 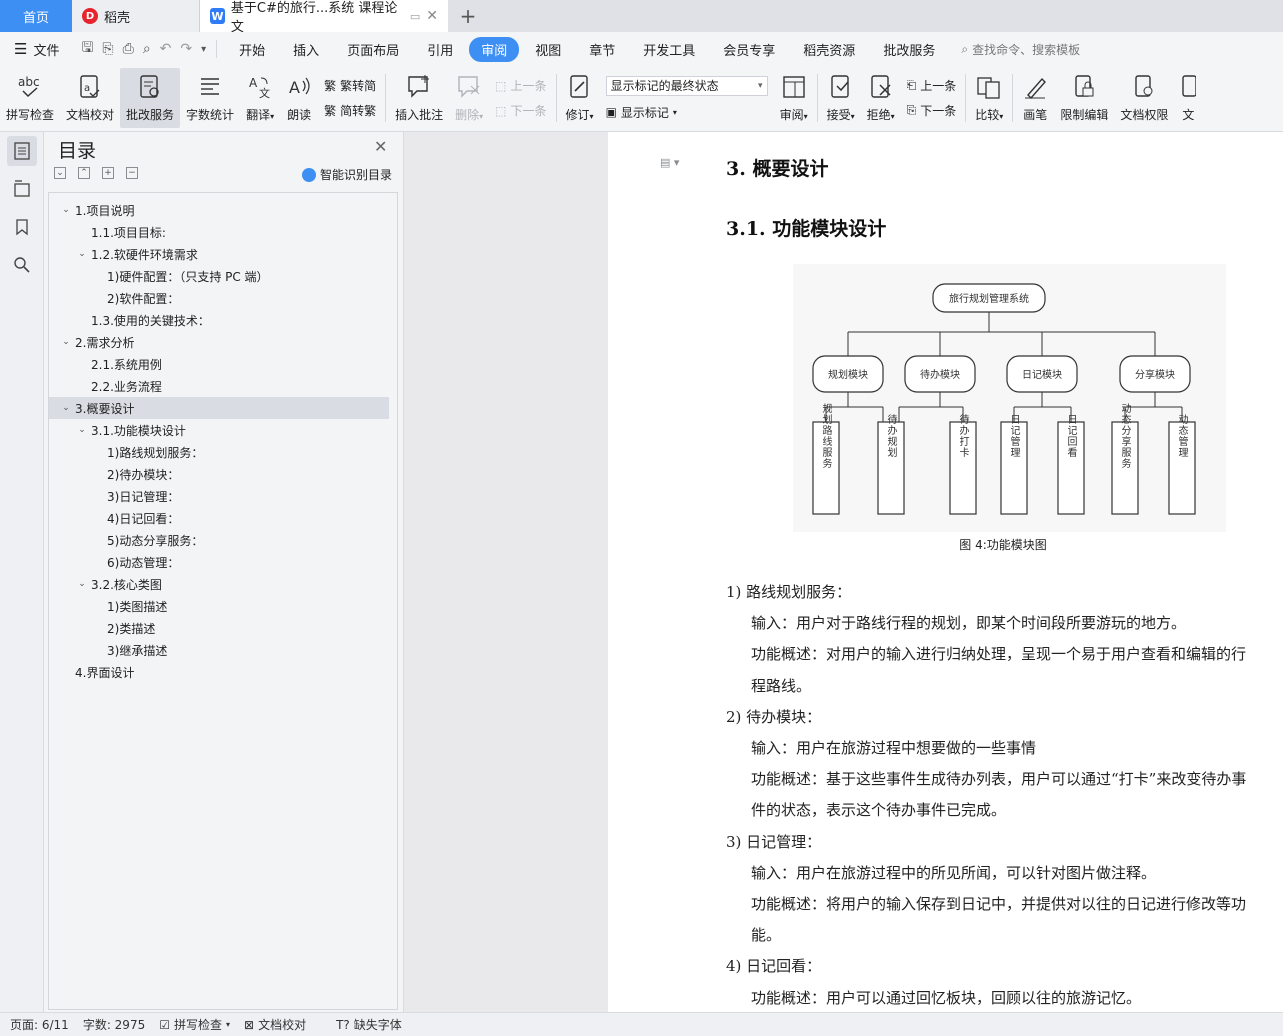 I want to click on remove-heading-icon: −, so click(x=132, y=173).